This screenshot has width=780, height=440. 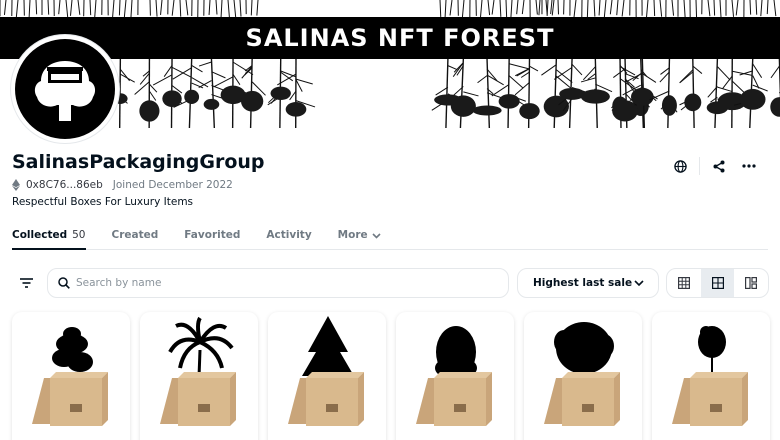 What do you see at coordinates (79, 235) in the screenshot?
I see `tab-count: 50` at bounding box center [79, 235].